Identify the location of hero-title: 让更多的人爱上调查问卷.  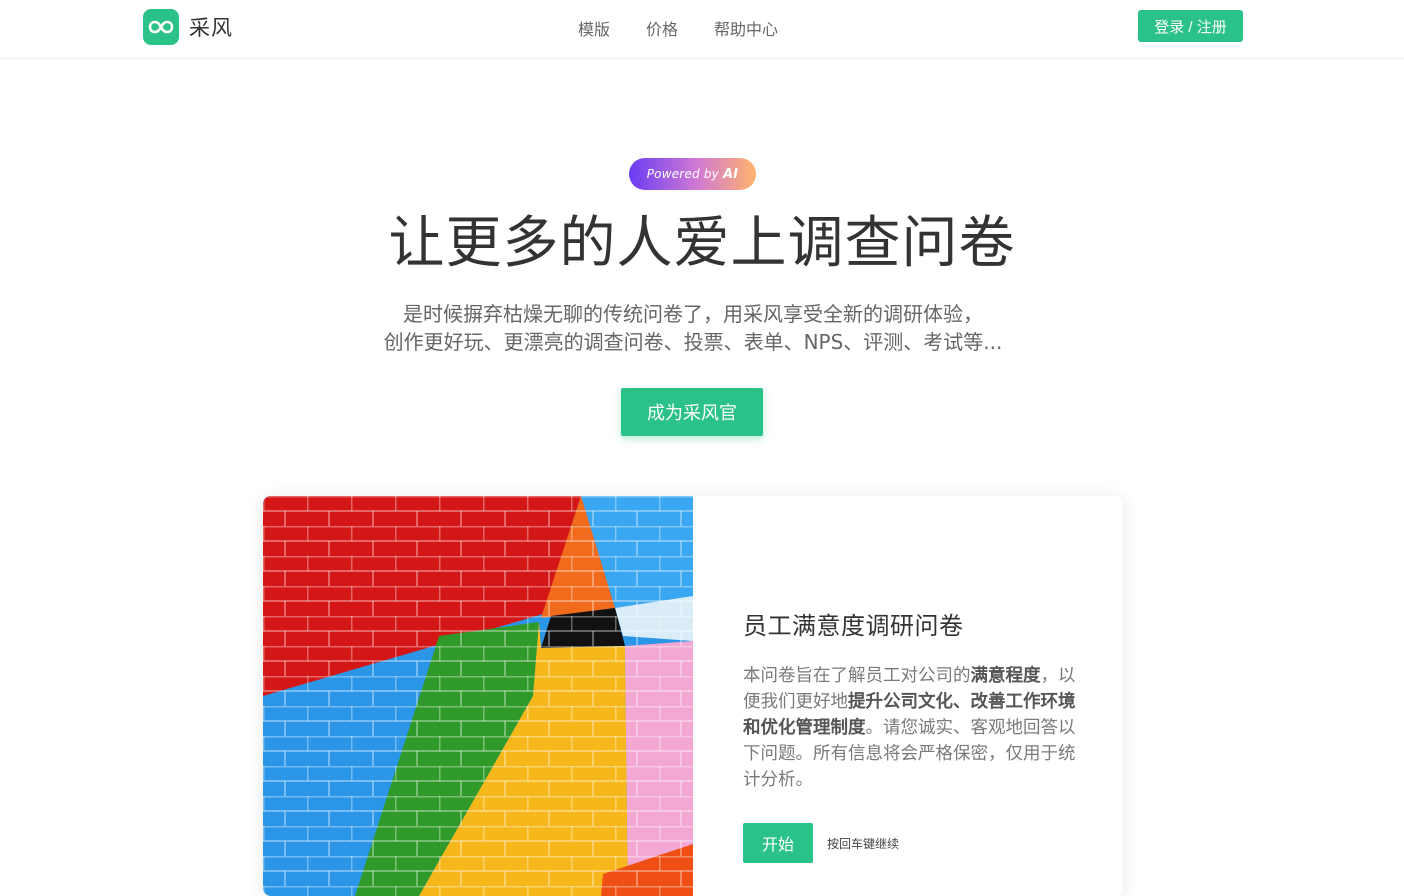
(702, 243).